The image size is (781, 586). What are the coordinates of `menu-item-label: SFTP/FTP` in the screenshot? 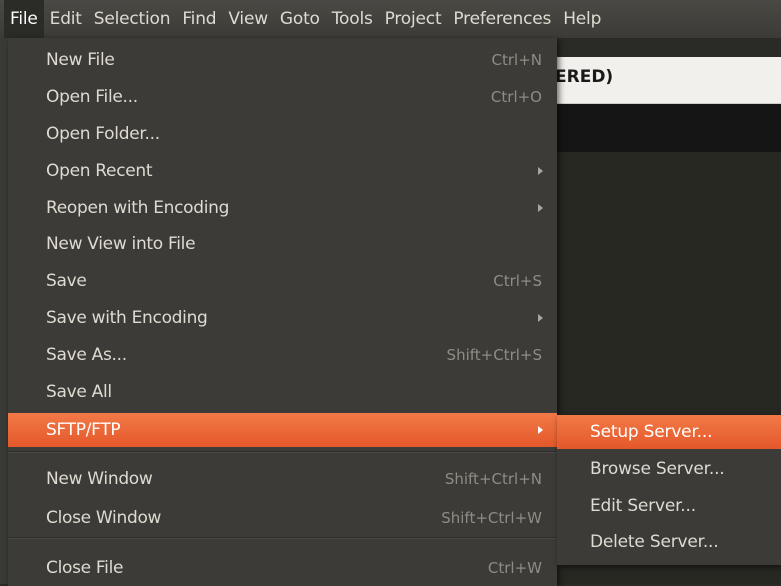 It's located at (83, 430).